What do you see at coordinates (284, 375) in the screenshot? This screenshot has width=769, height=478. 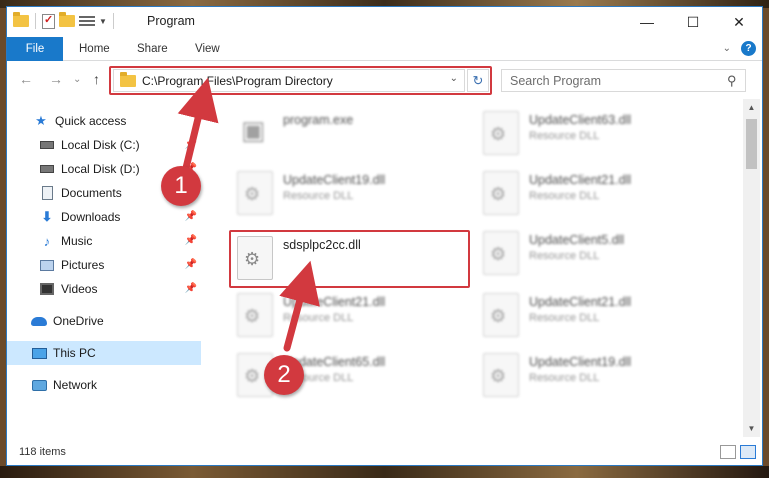 I see `step-2-badge: 2` at bounding box center [284, 375].